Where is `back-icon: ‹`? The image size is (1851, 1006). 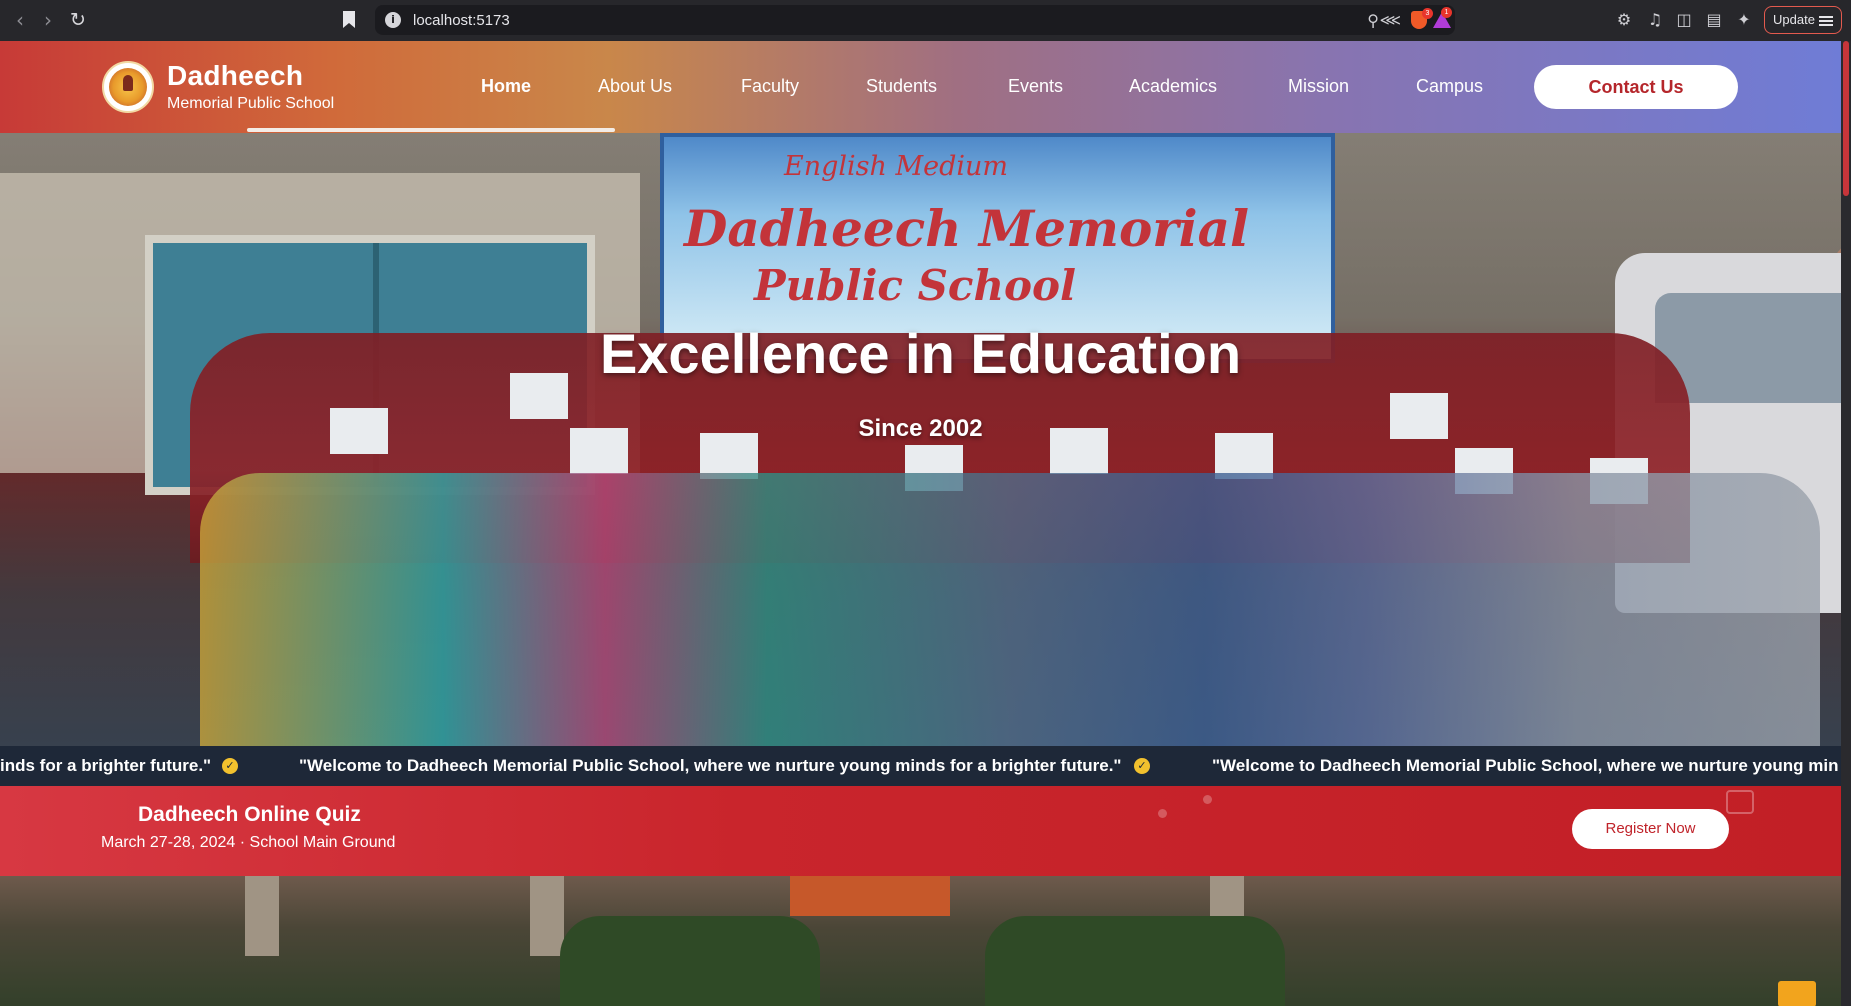 back-icon: ‹ is located at coordinates (20, 20).